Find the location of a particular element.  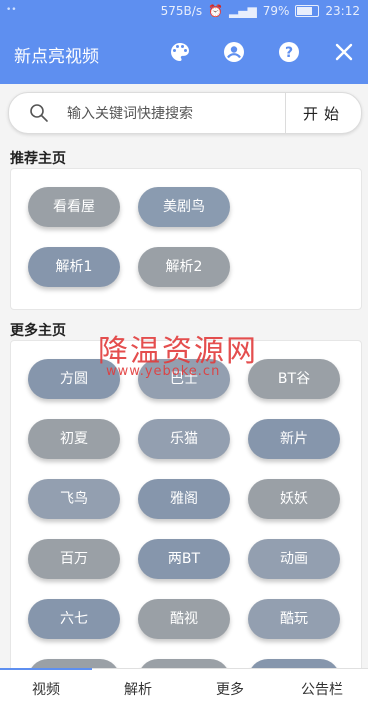

app-bar: 新点亮视频 ? is located at coordinates (184, 53).